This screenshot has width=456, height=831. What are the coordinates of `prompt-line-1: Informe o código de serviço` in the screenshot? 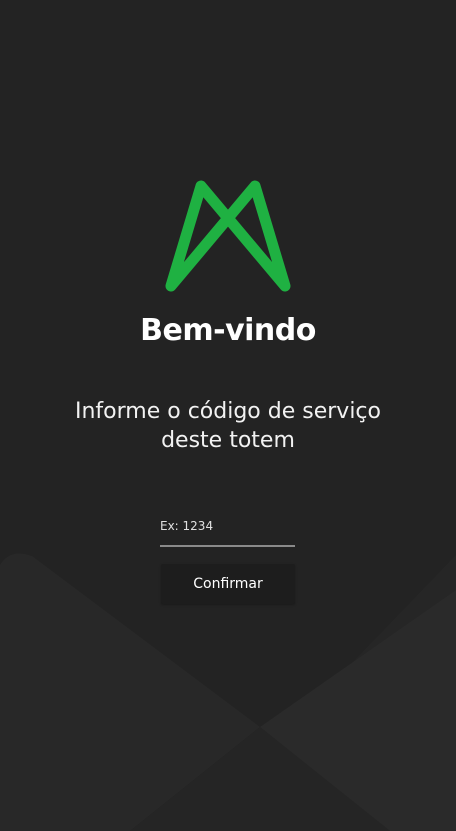 It's located at (228, 411).